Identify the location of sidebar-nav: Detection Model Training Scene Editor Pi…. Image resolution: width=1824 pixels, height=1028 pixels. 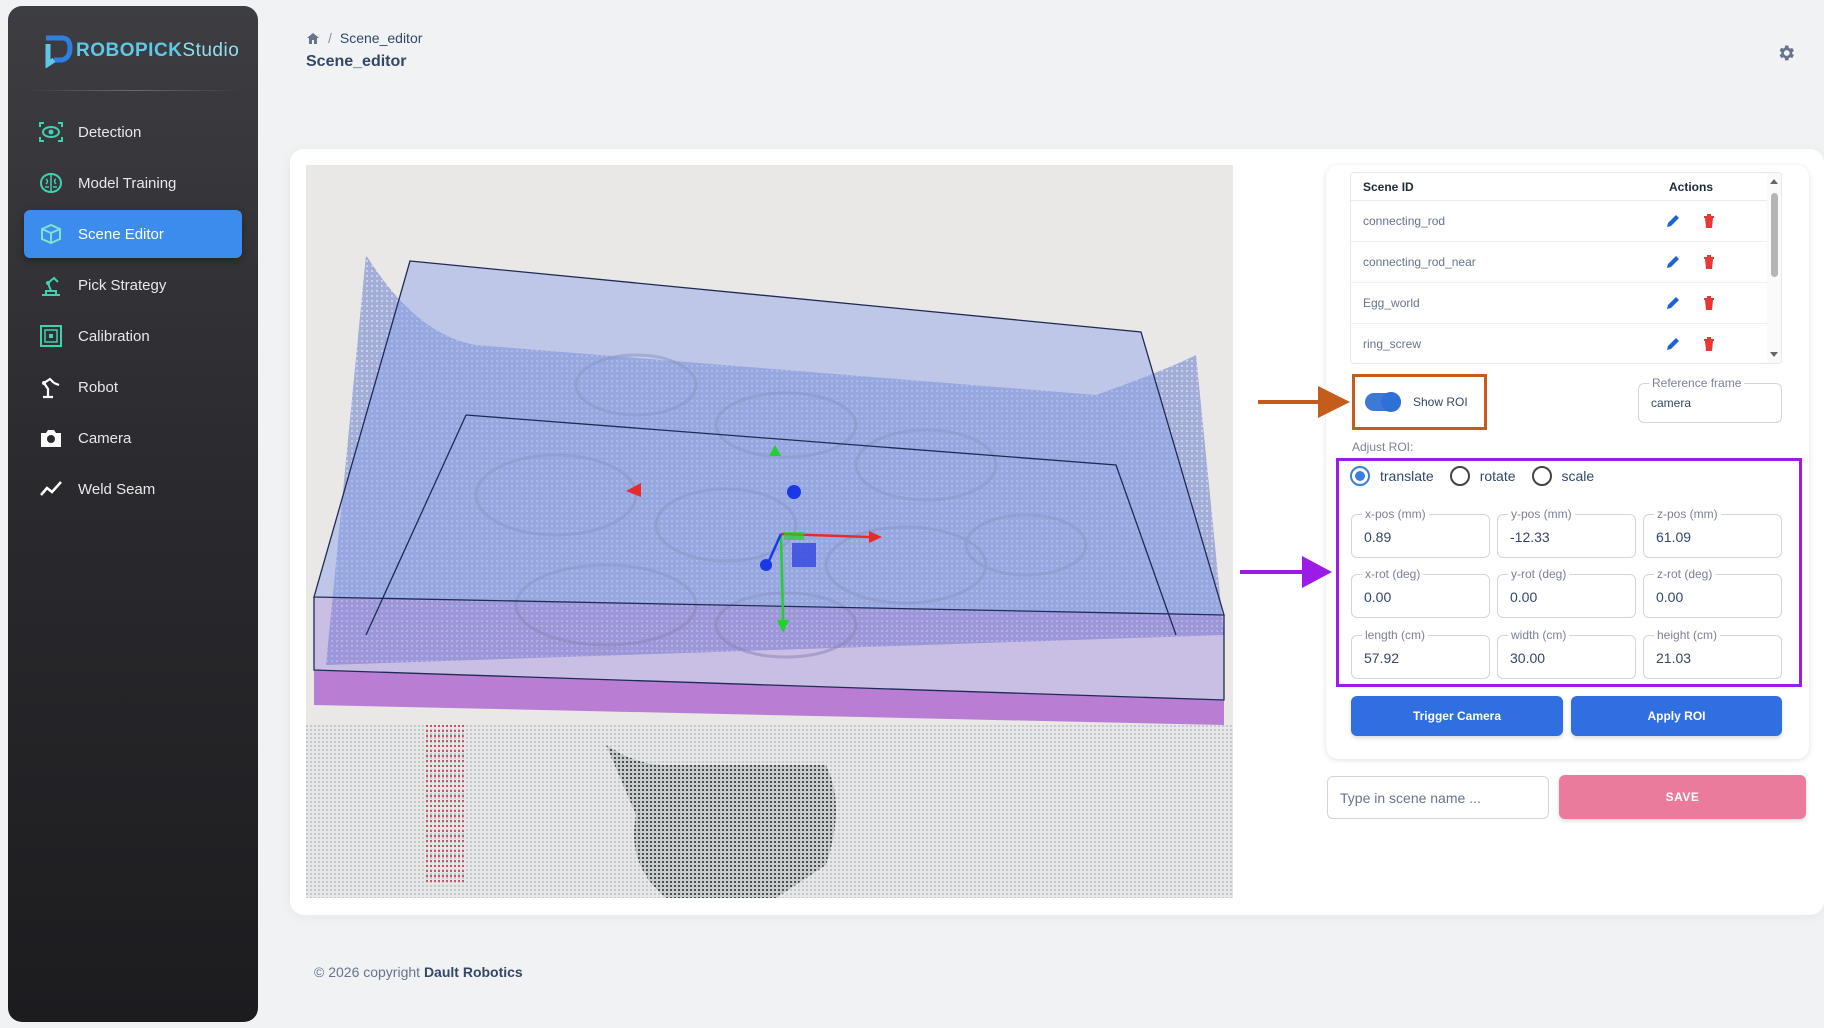
(133, 312).